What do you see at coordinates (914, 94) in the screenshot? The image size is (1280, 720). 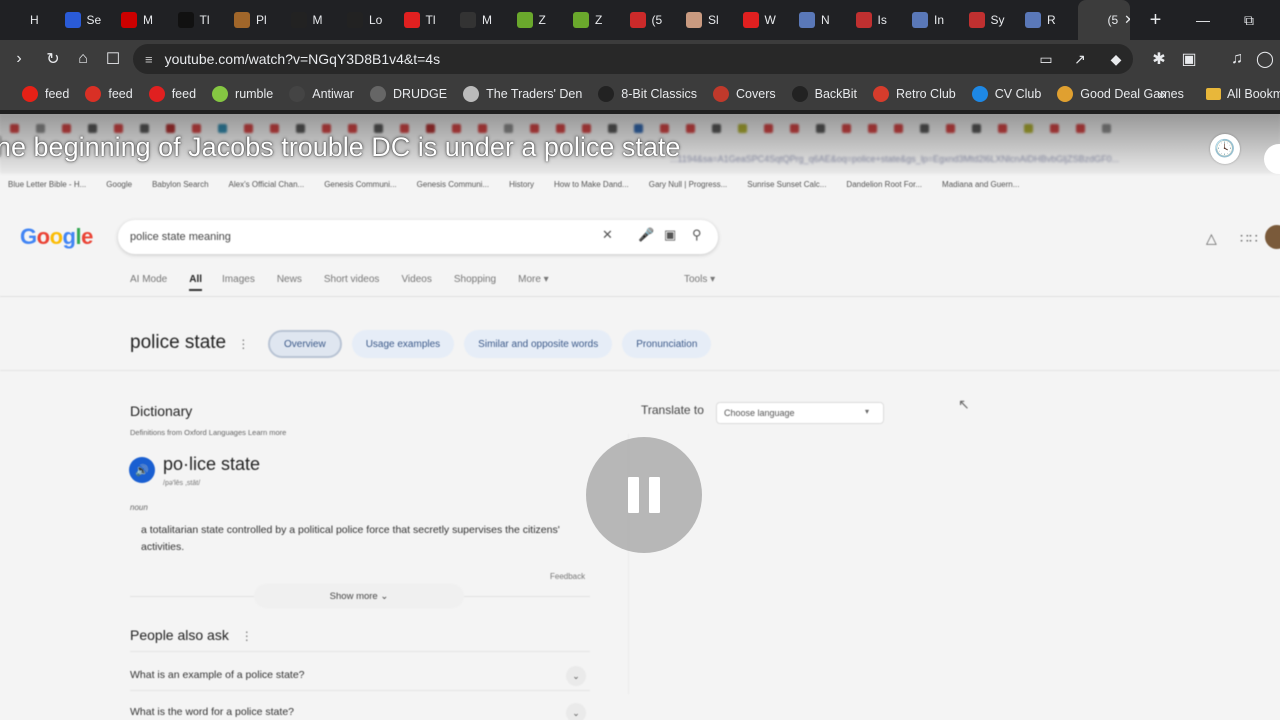 I see `bookmark-item: Retro Club` at bounding box center [914, 94].